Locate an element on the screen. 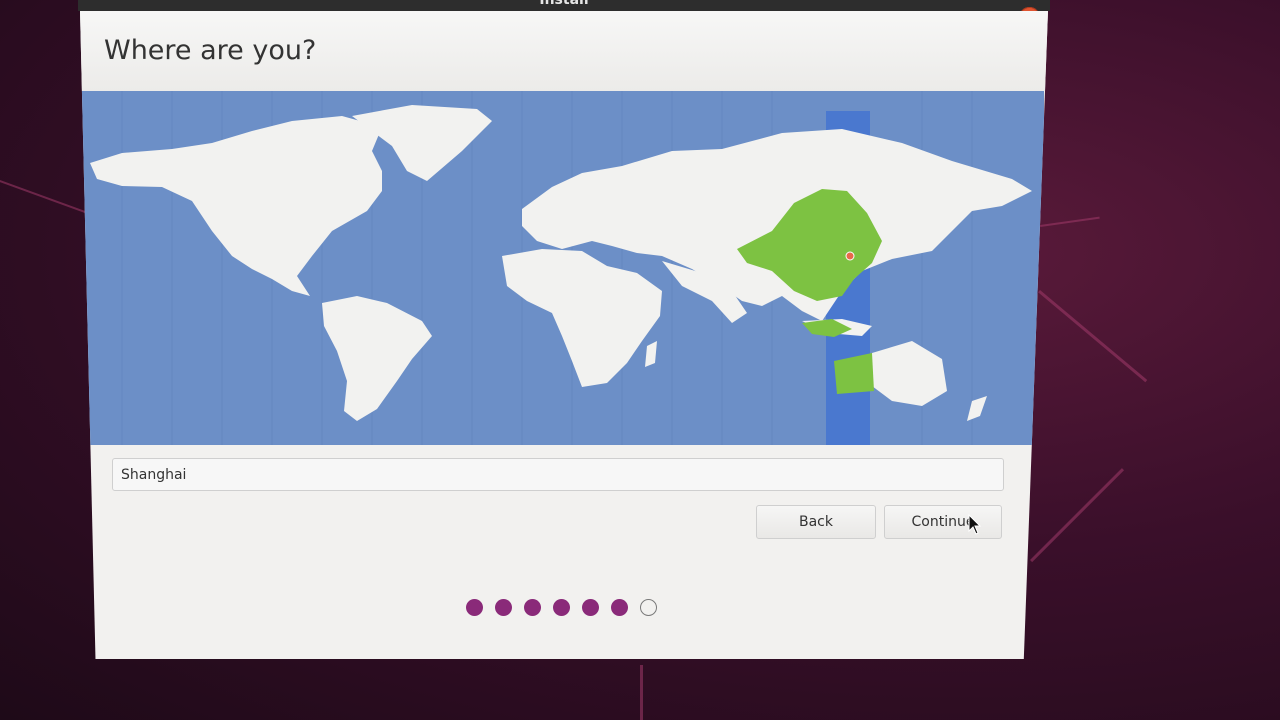 This screenshot has height=720, width=1280. location-field is located at coordinates (558, 474).